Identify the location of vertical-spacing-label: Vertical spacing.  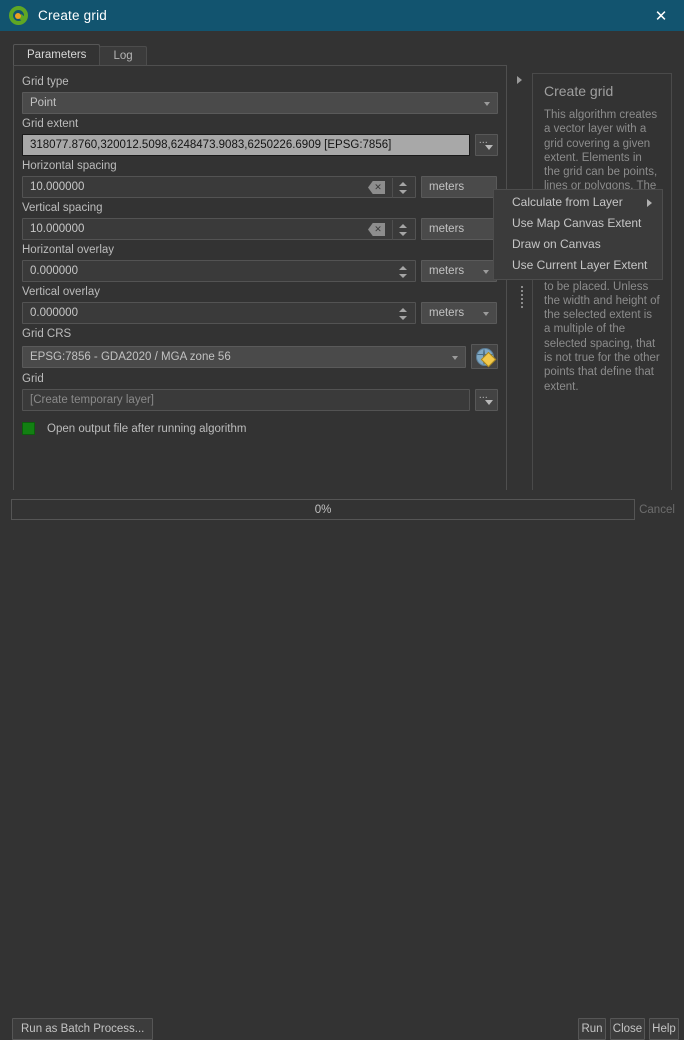
(62, 208).